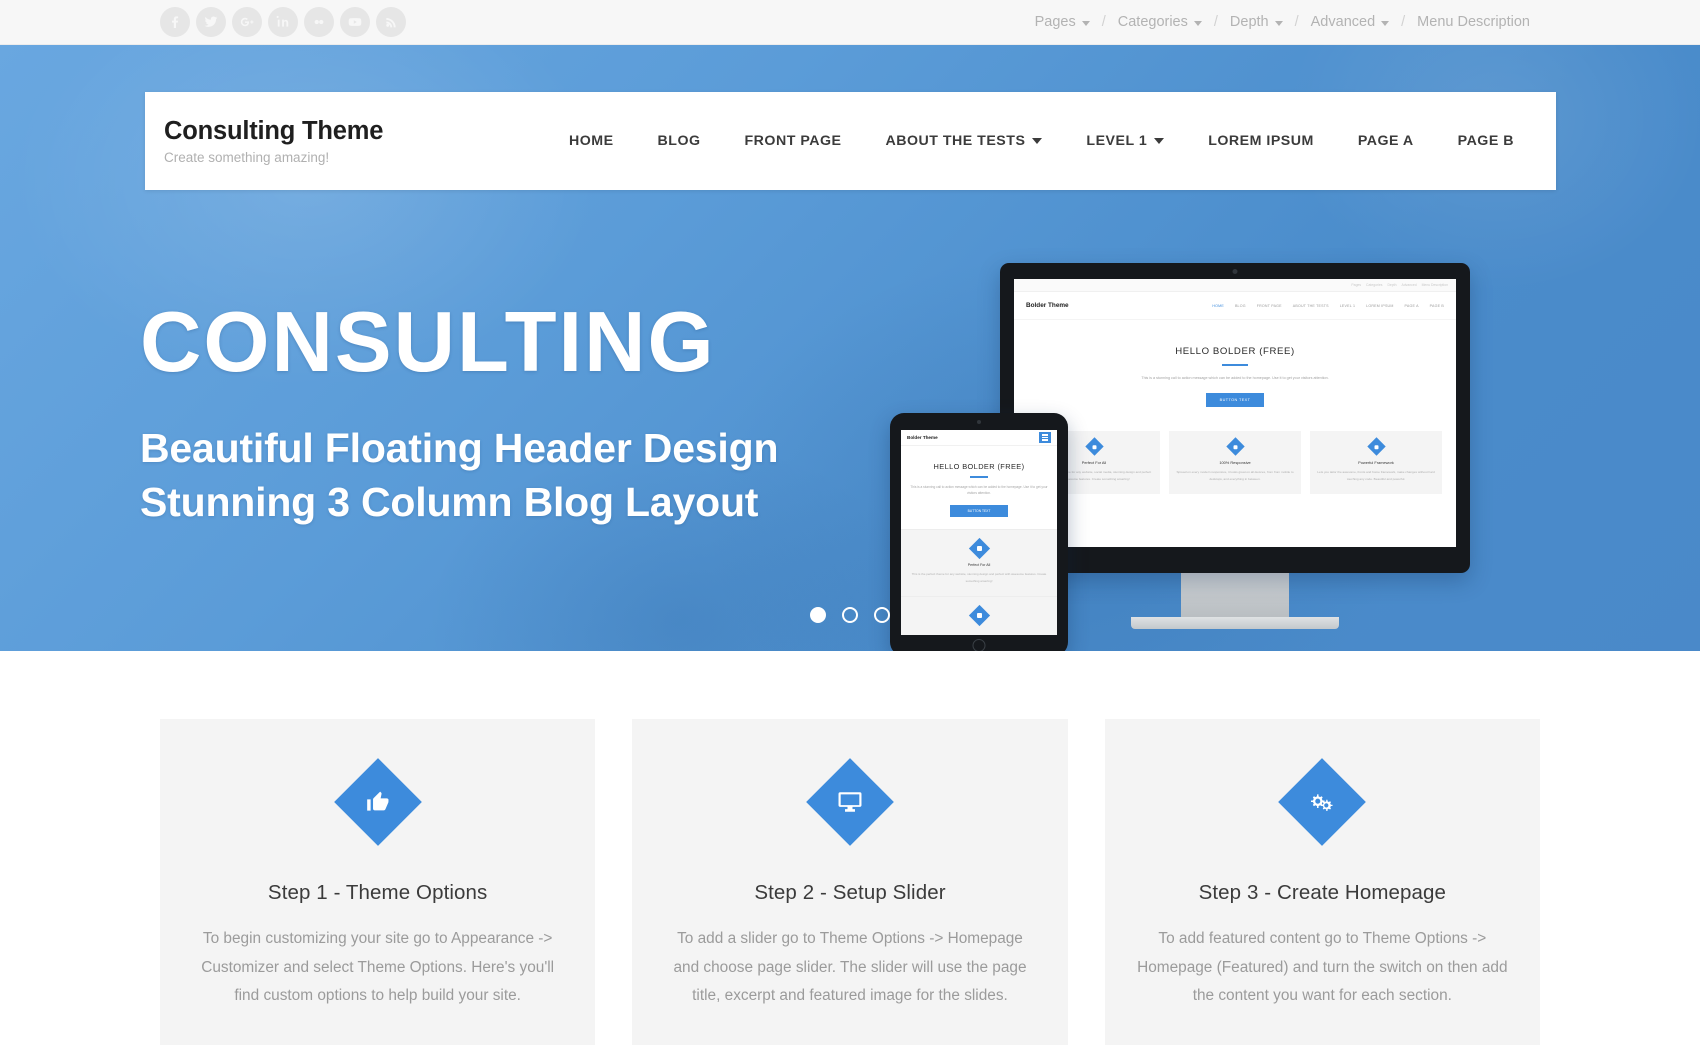 The height and width of the screenshot is (1064, 1700). What do you see at coordinates (247, 157) in the screenshot?
I see `site-tagline: Create something amazing!` at bounding box center [247, 157].